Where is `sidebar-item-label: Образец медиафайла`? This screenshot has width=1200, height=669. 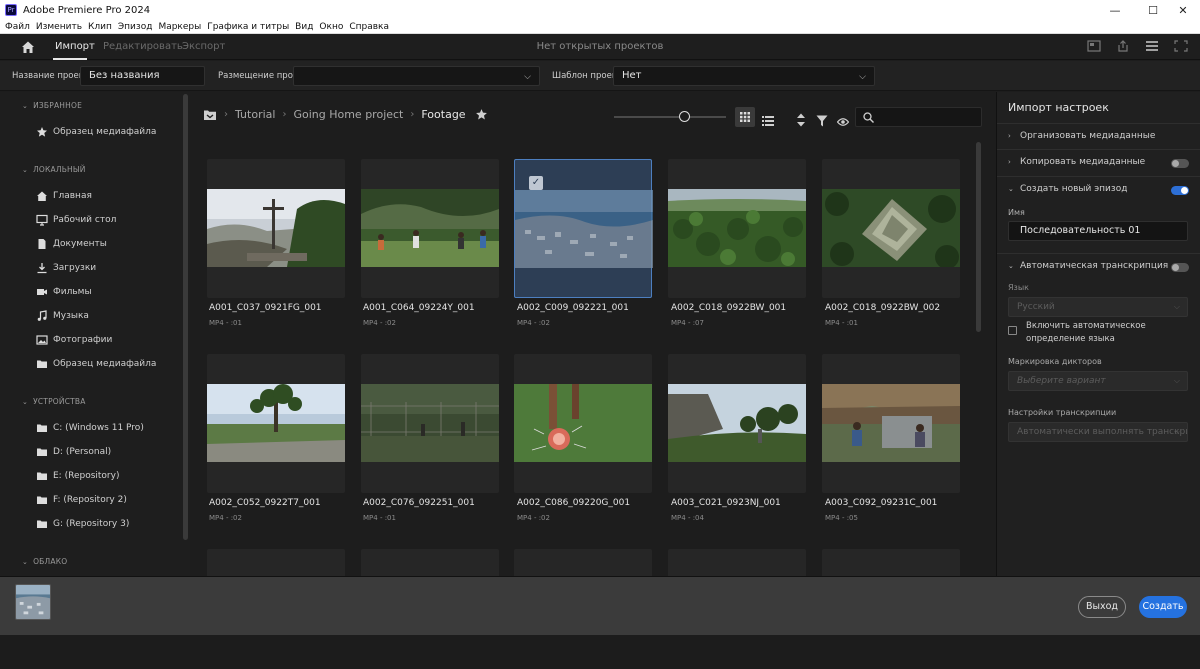
sidebar-item-label: Образец медиафайла is located at coordinates (105, 132).